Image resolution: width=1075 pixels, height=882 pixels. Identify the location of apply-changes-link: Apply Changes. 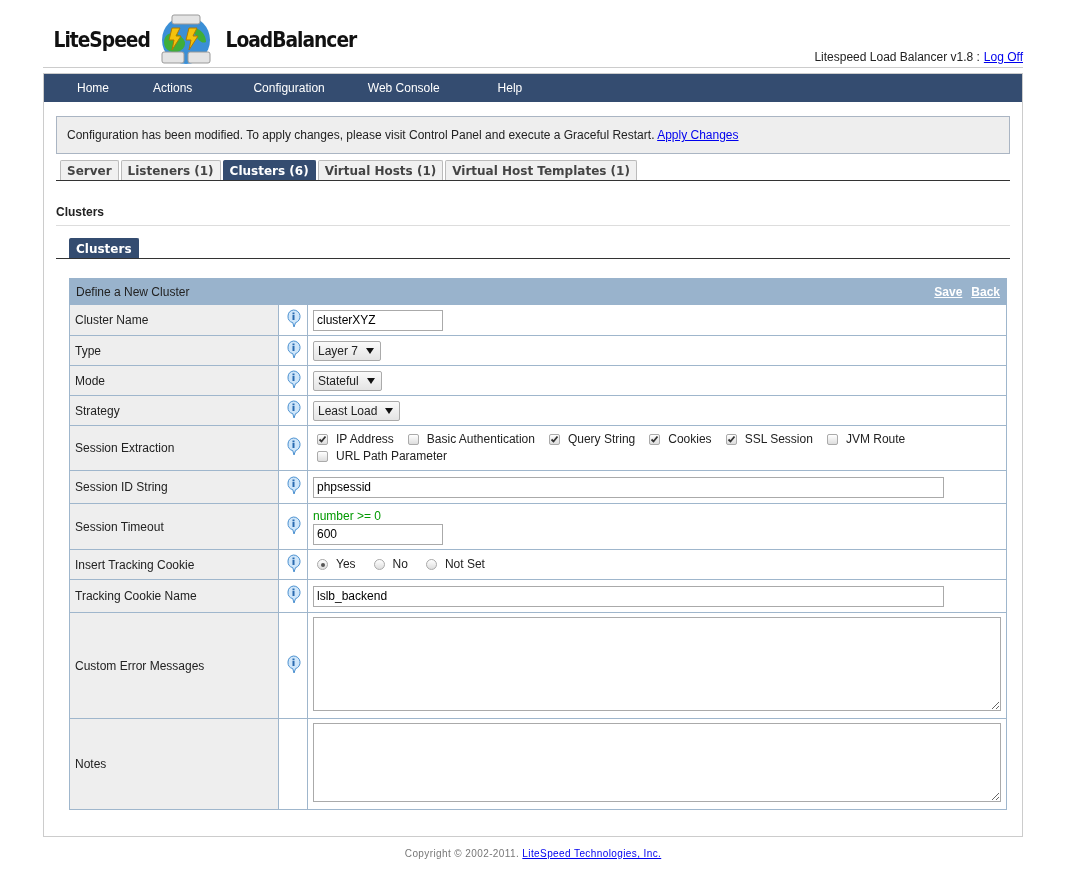
(698, 135).